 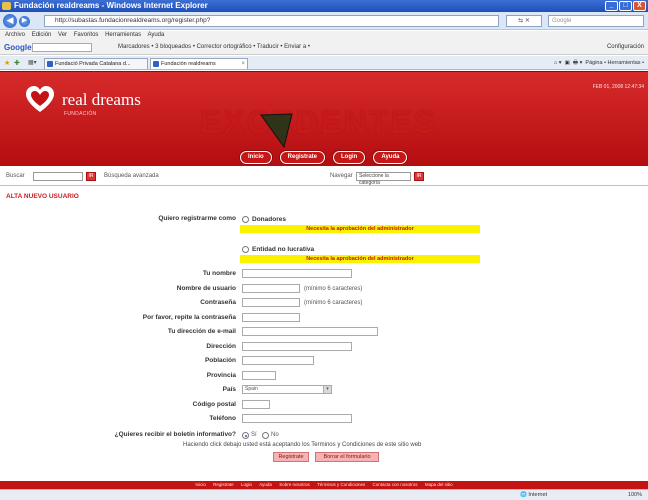 What do you see at coordinates (294, 484) in the screenshot?
I see `footer-link: Sobre nosotros` at bounding box center [294, 484].